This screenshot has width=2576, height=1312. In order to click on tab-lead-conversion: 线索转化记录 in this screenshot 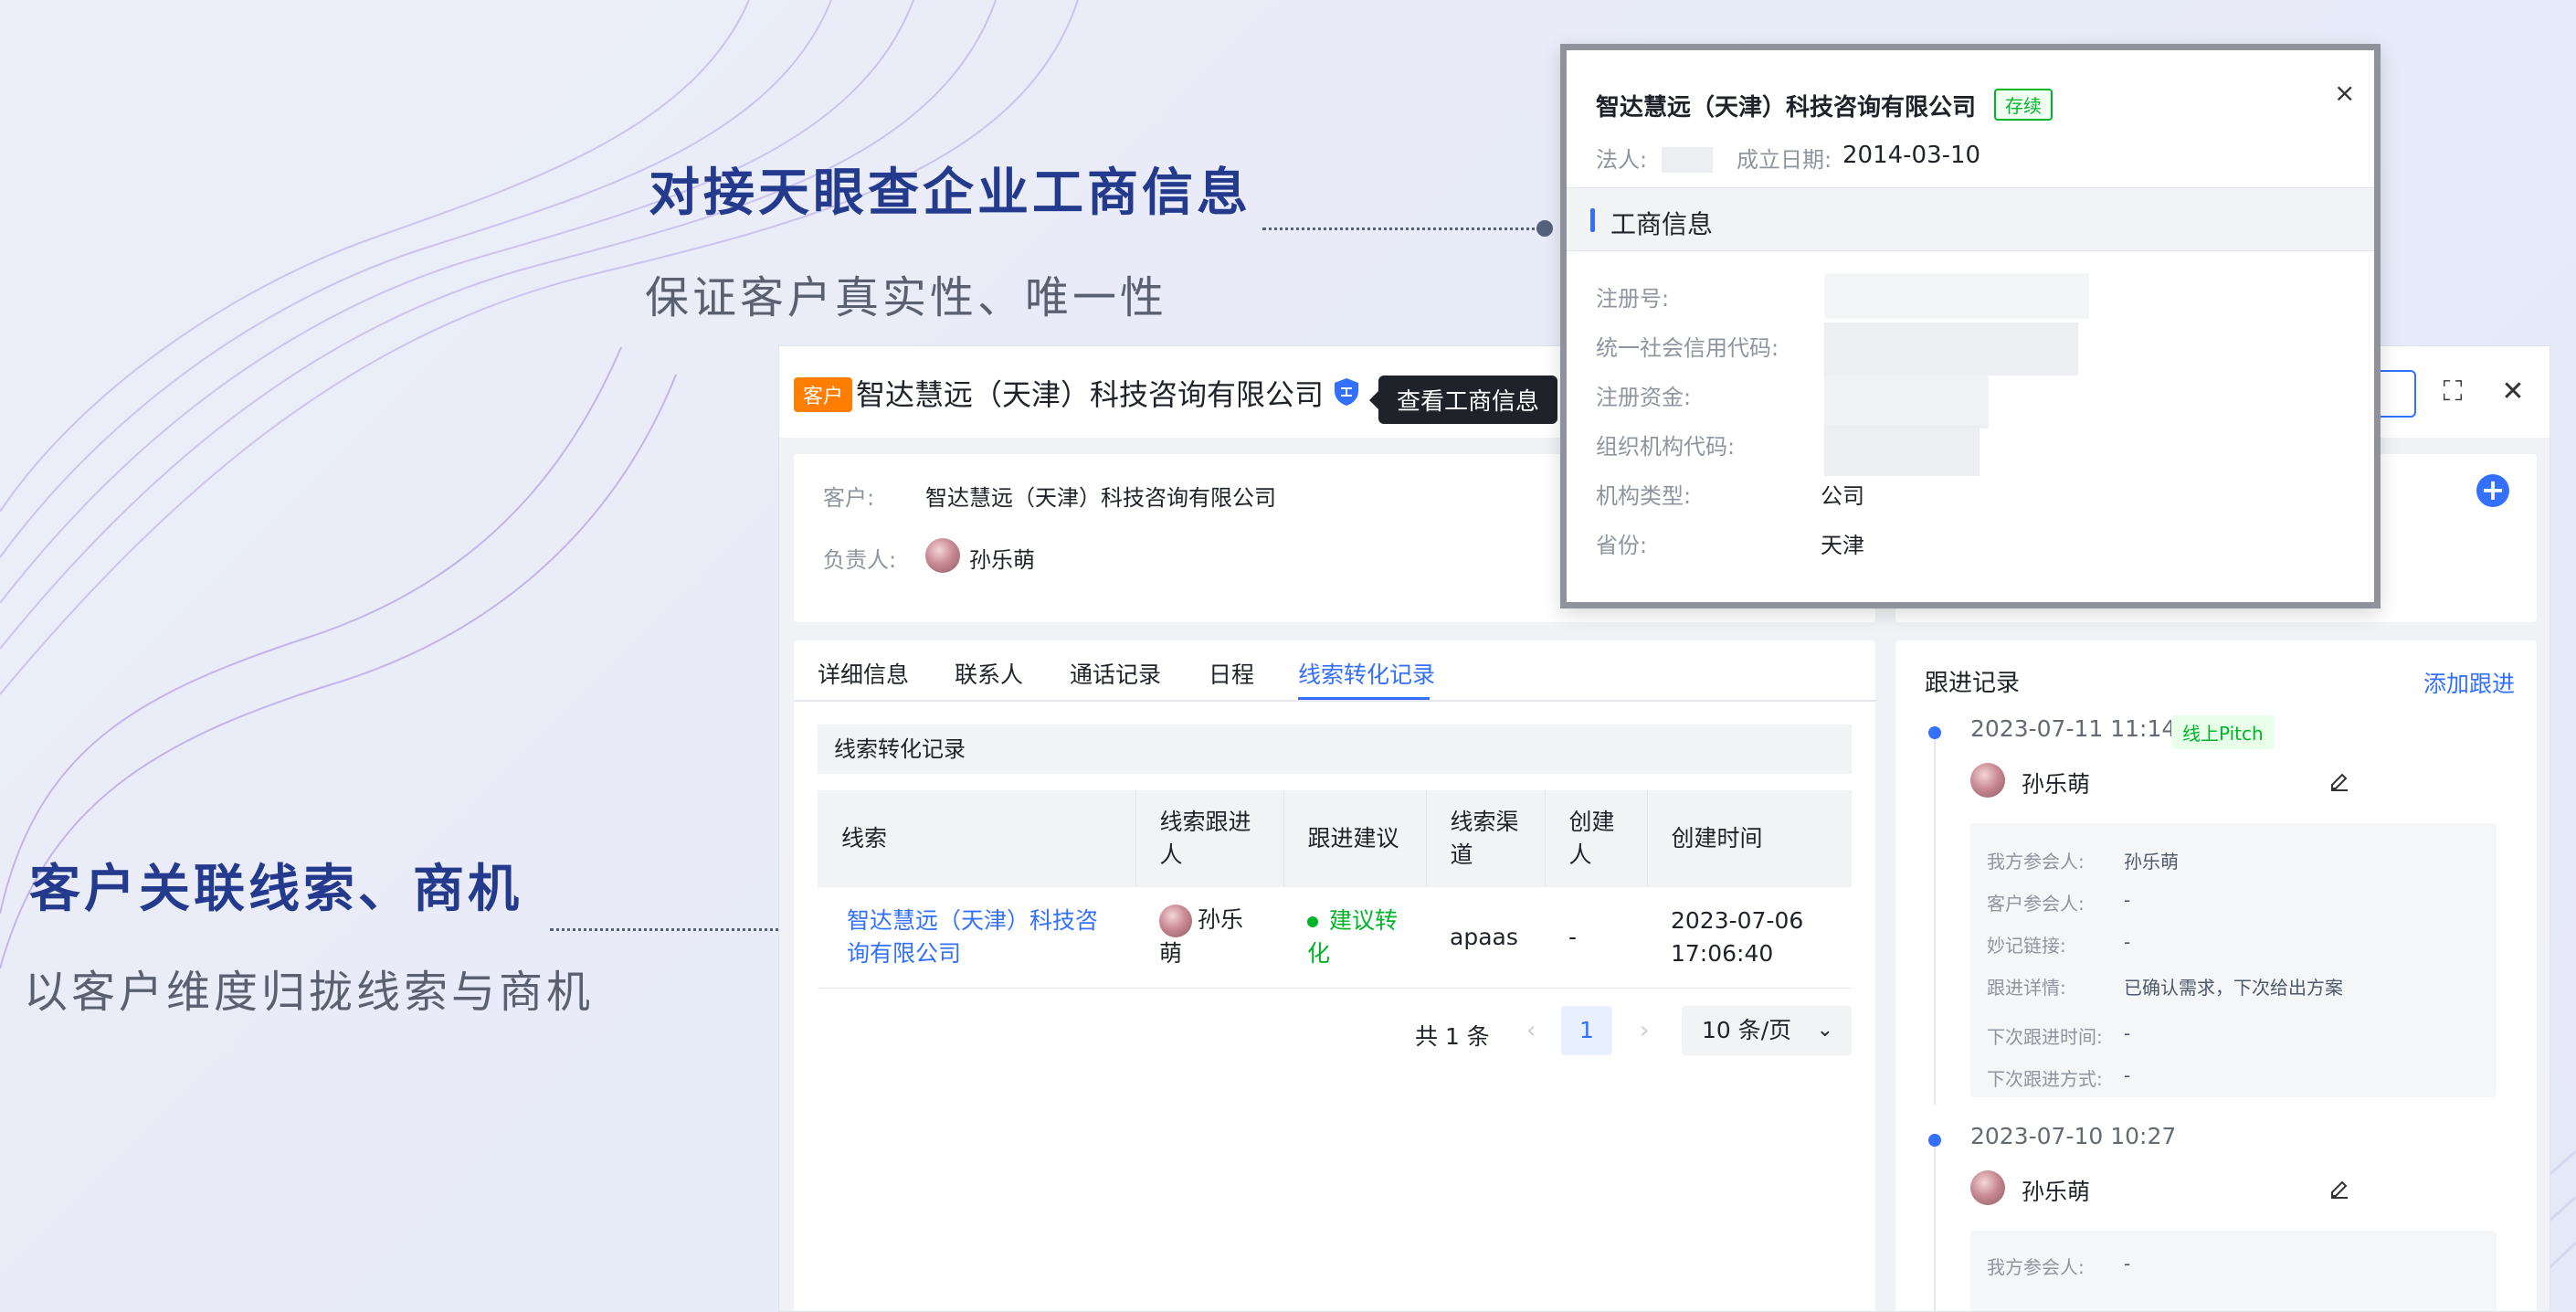, I will do `click(1366, 673)`.